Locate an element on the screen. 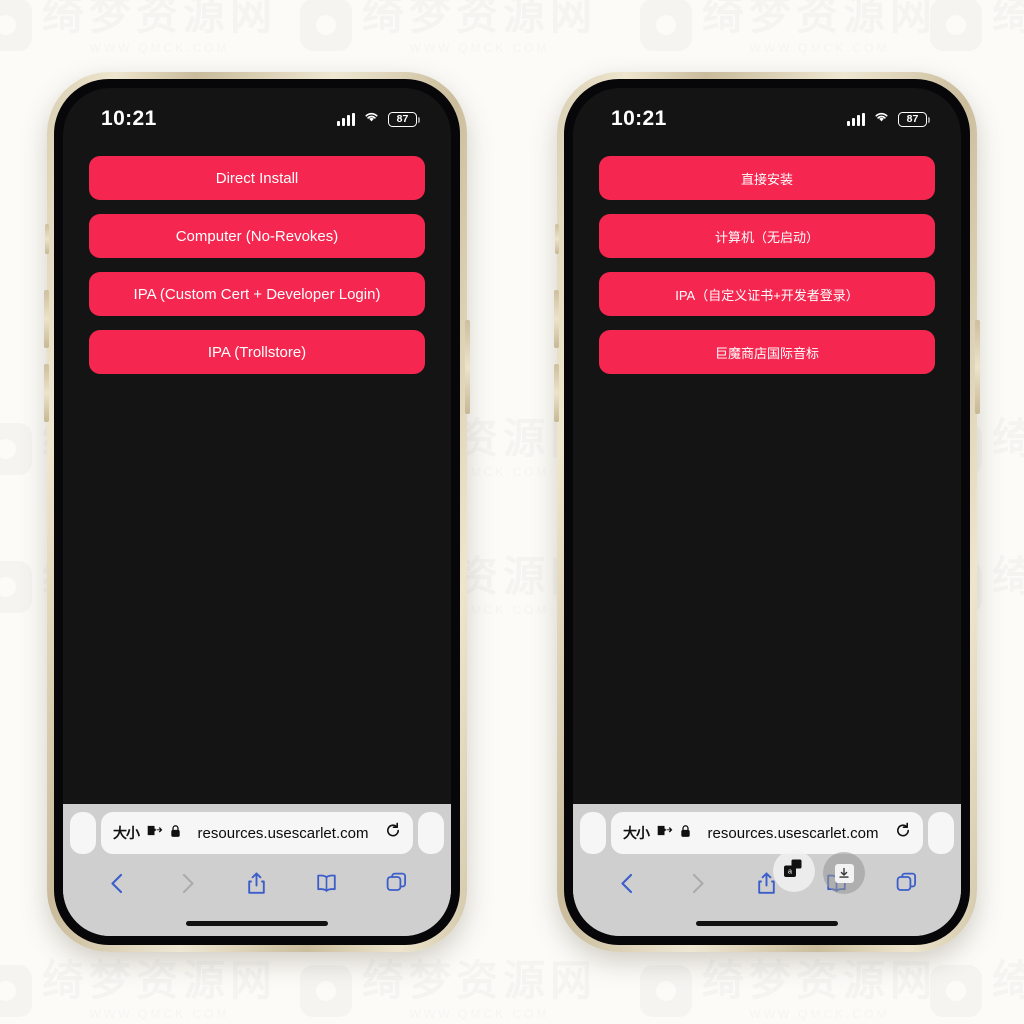 This screenshot has height=1024, width=1024. install-button-3: IPA（自定义证书+开发者登录） is located at coordinates (767, 294).